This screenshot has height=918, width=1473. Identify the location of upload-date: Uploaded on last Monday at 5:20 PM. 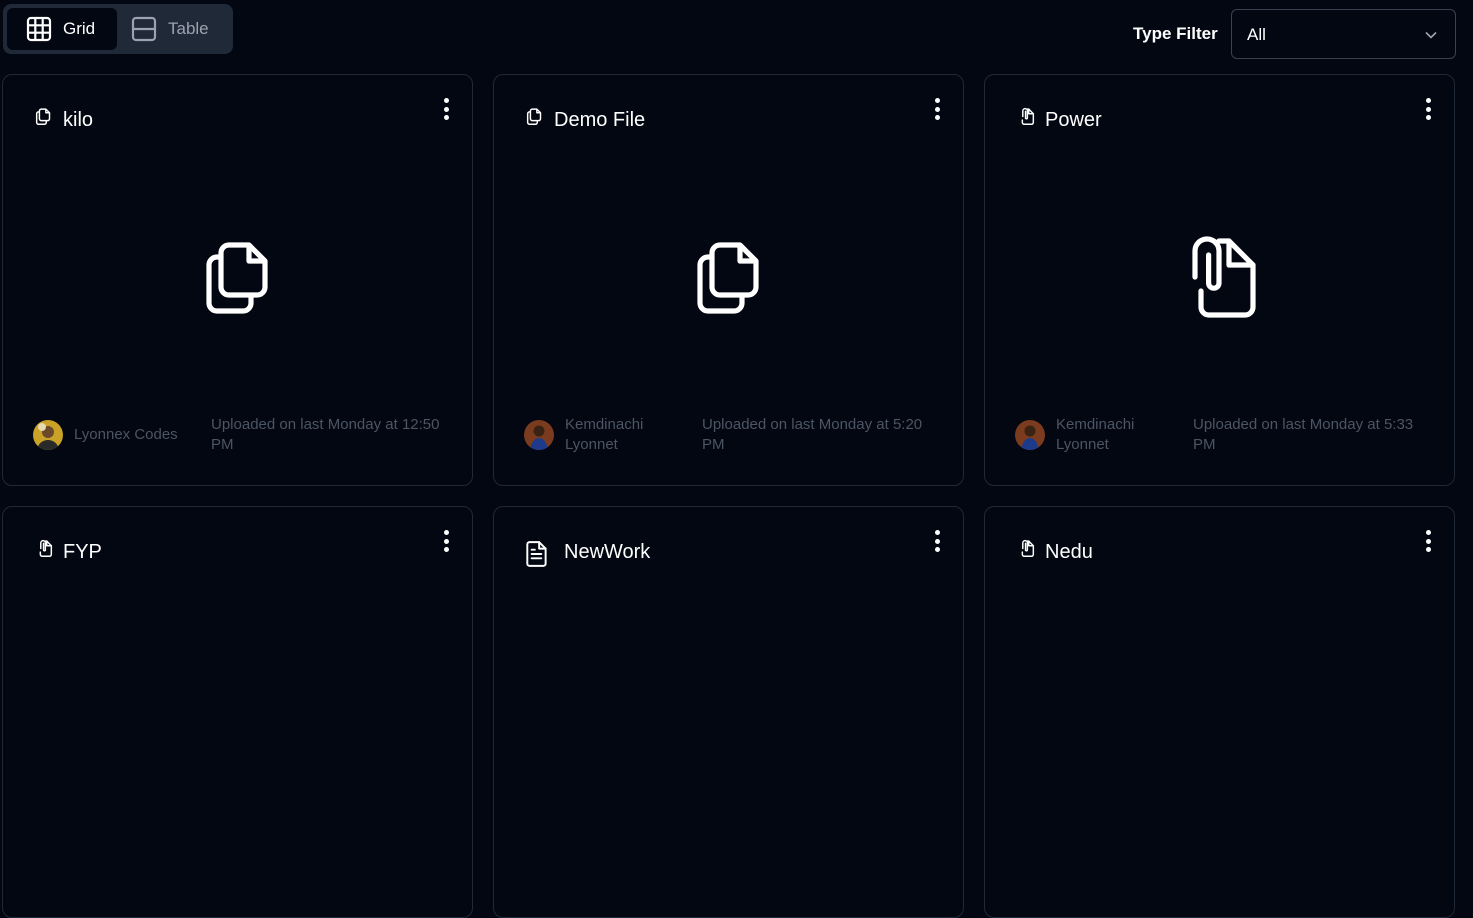
(812, 434).